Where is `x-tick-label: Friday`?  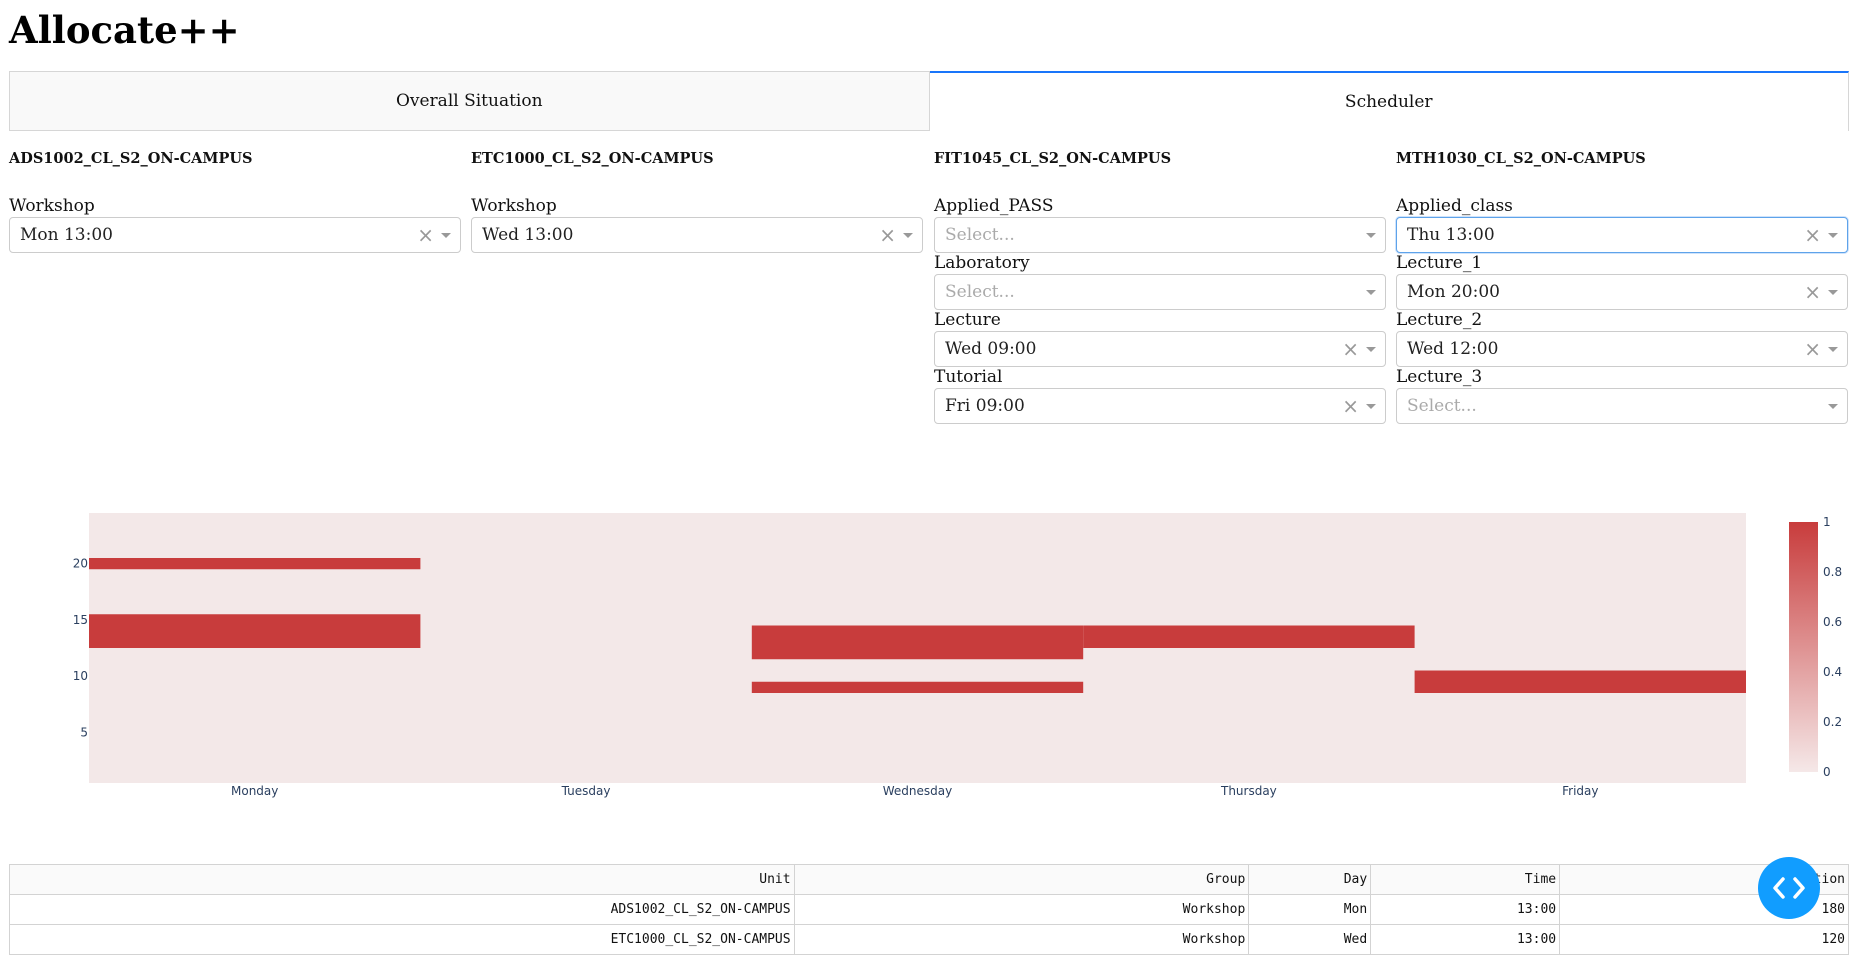 x-tick-label: Friday is located at coordinates (1580, 791).